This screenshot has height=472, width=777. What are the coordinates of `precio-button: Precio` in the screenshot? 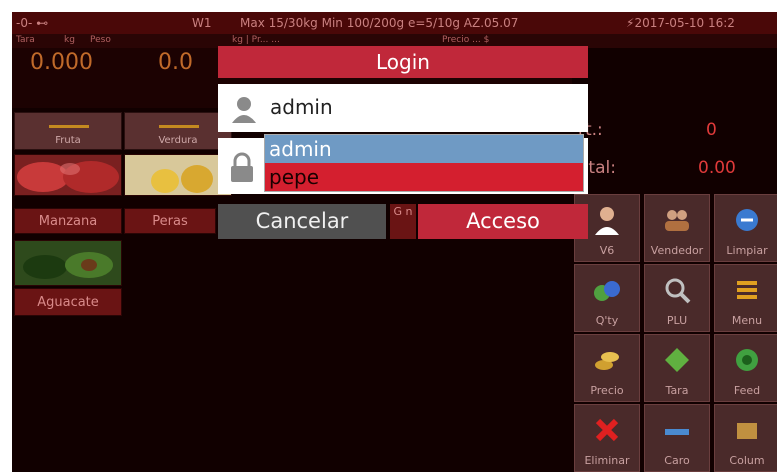 It's located at (607, 368).